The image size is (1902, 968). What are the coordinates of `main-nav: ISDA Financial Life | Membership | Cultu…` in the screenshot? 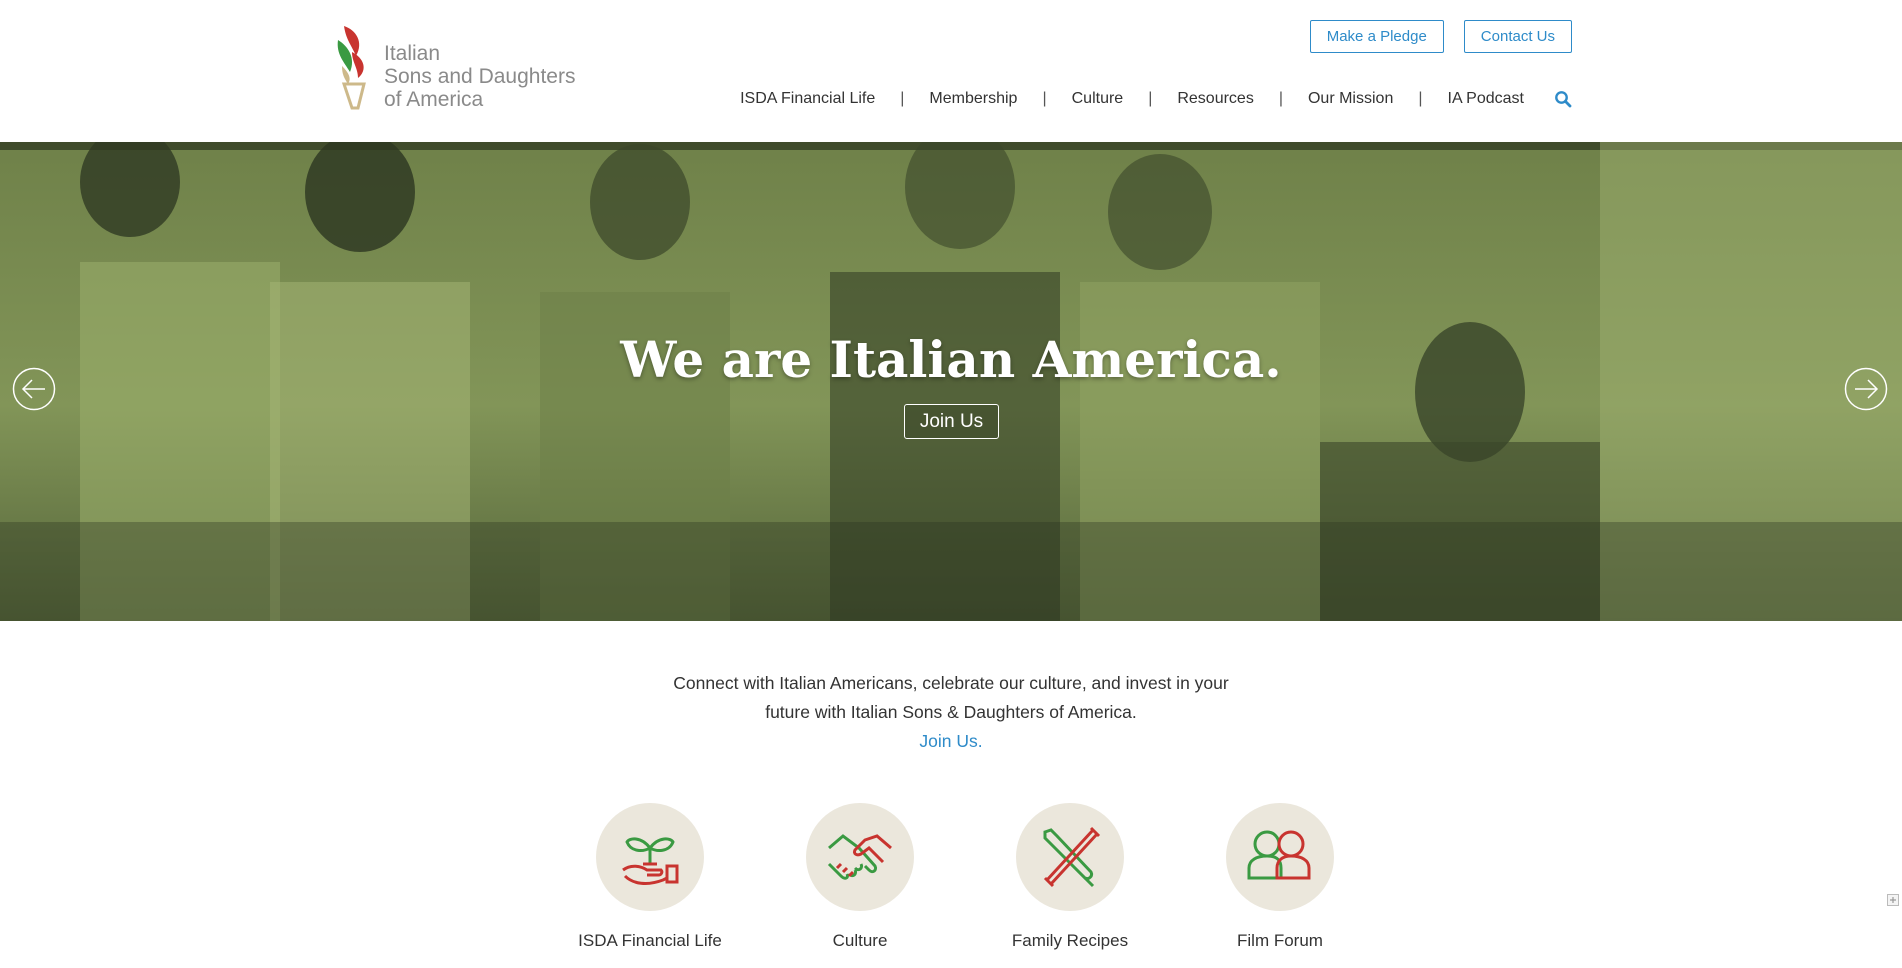 It's located at (1156, 99).